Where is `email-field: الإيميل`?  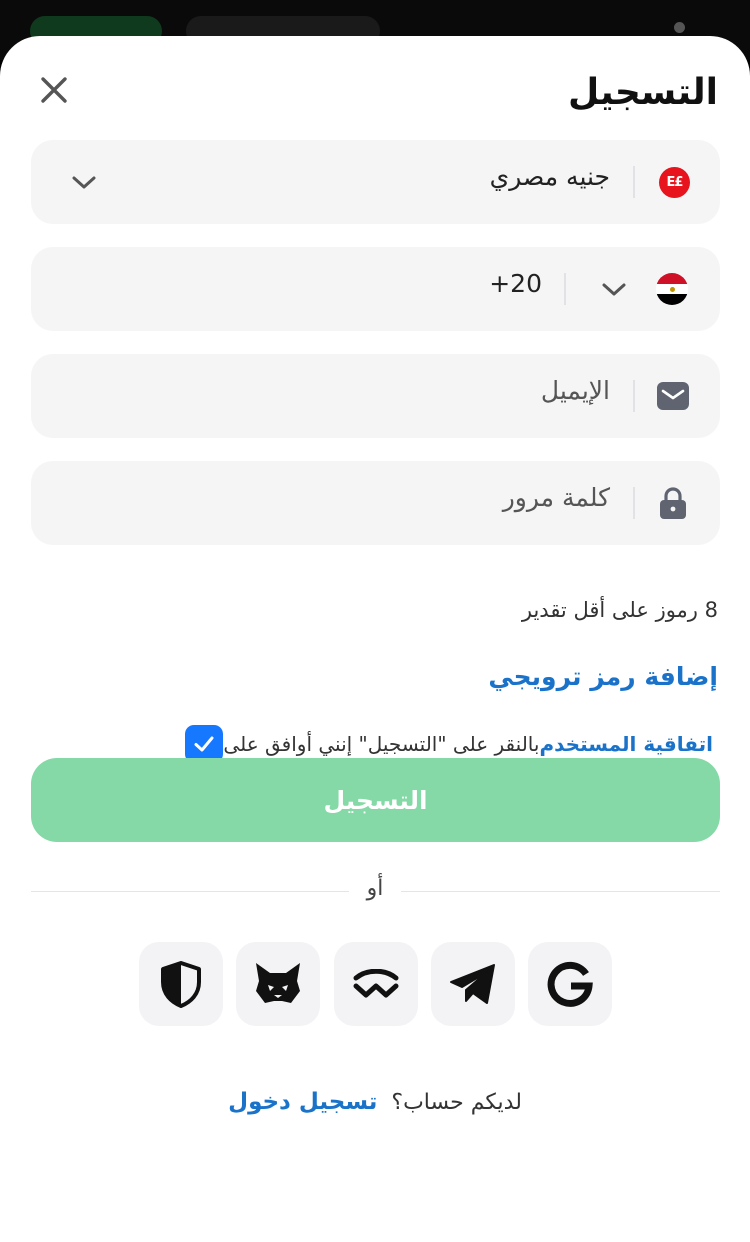 email-field: الإيميل is located at coordinates (375, 396).